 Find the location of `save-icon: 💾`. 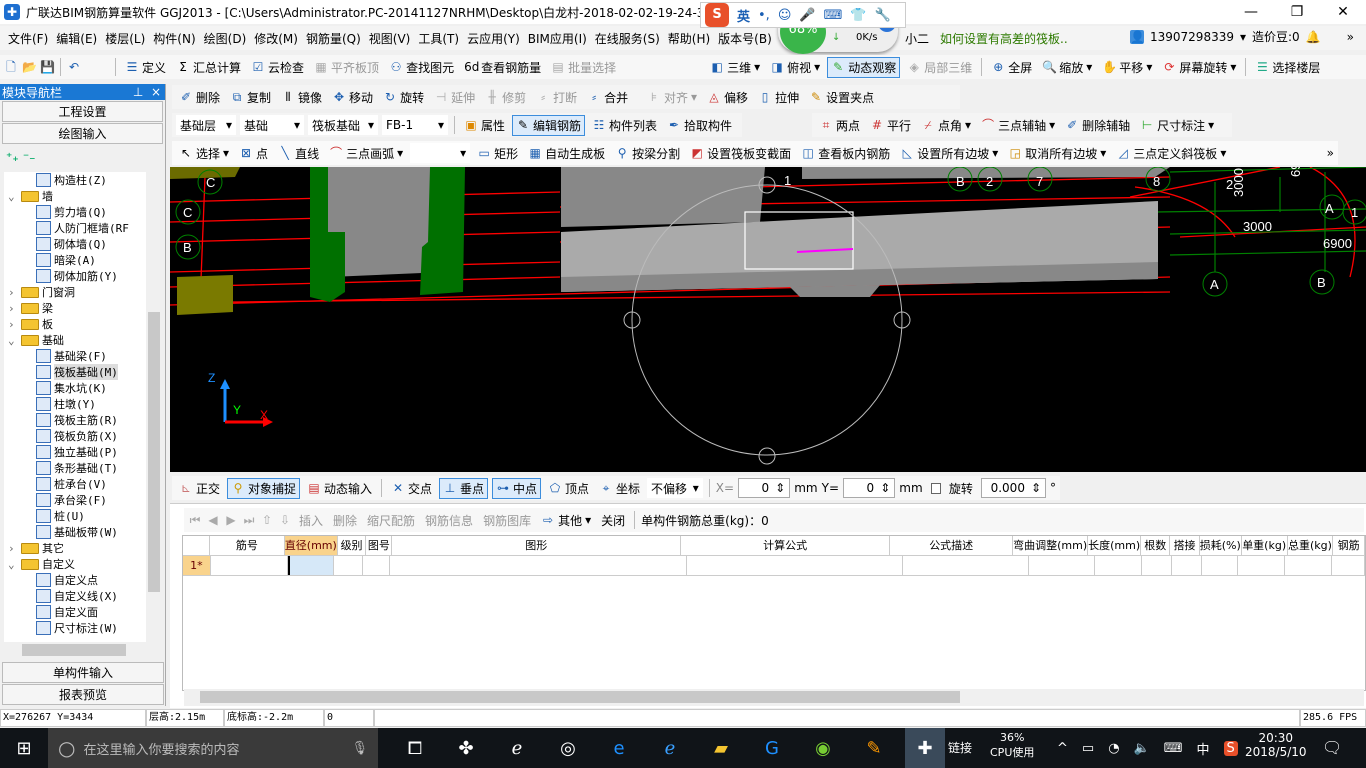

save-icon: 💾 is located at coordinates (47, 67).